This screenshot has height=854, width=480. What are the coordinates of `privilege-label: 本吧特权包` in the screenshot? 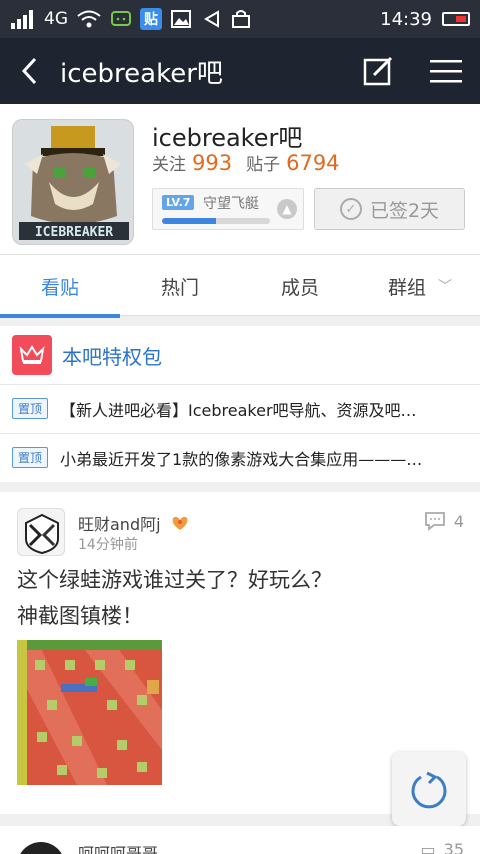 It's located at (112, 356).